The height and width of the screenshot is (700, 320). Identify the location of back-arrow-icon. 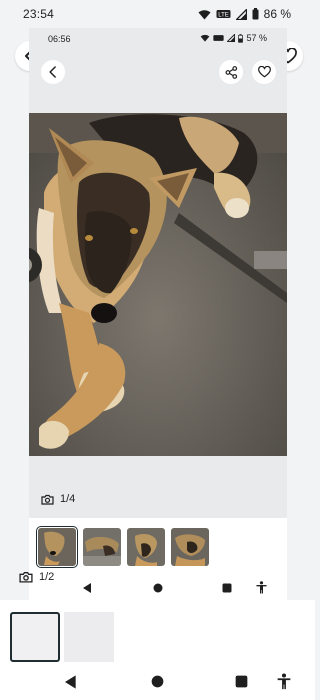
(52, 72).